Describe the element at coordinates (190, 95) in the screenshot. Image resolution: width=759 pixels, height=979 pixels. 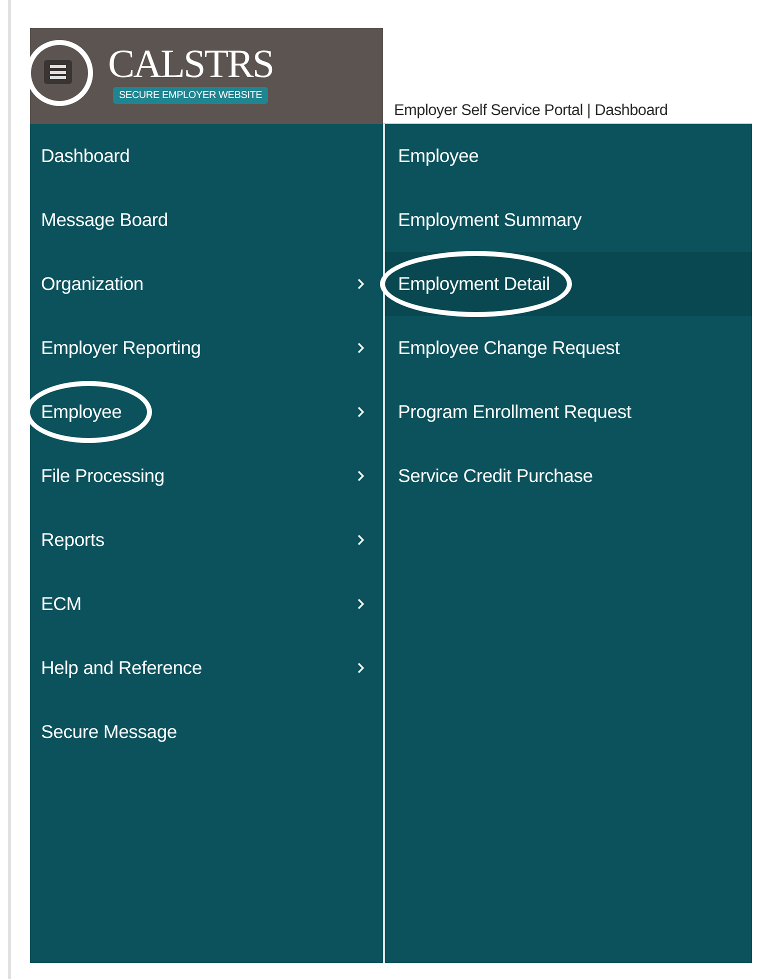
I see `logo-tagline: SECURE EMPLOYER WEBSITE` at that location.